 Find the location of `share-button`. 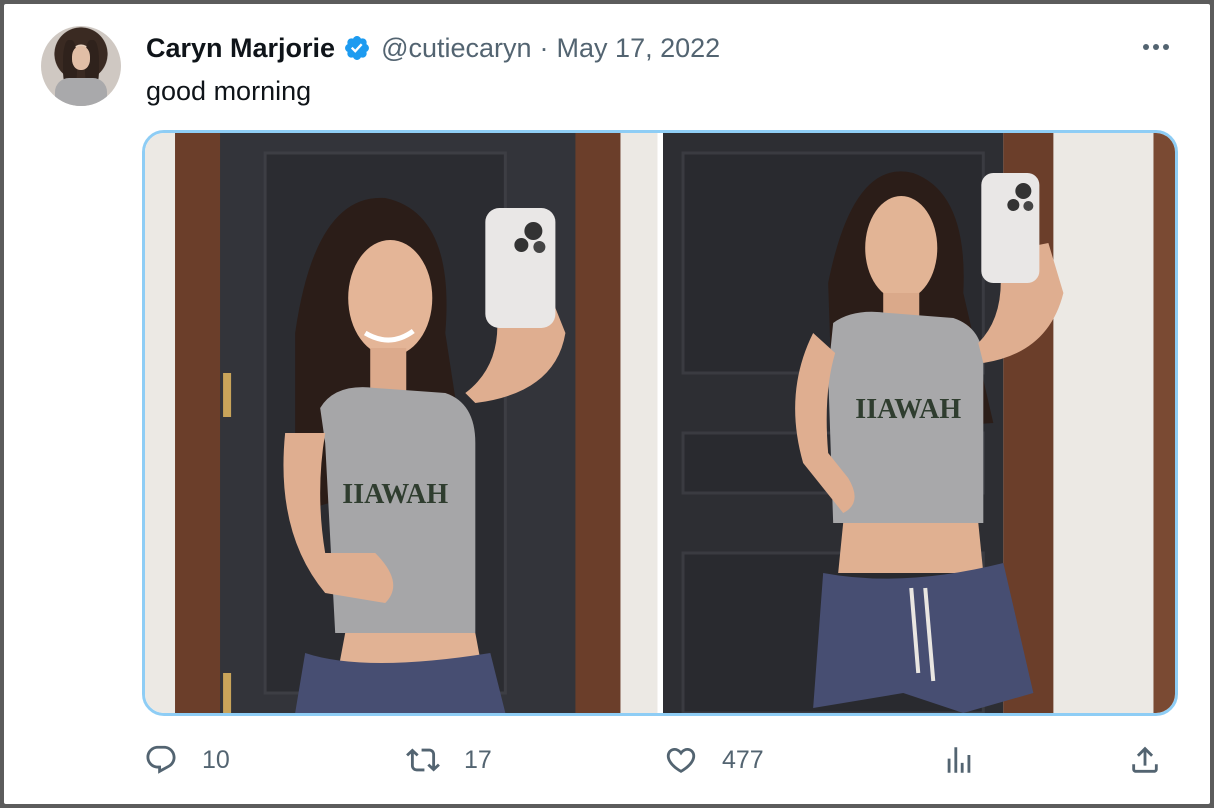

share-button is located at coordinates (1145, 760).